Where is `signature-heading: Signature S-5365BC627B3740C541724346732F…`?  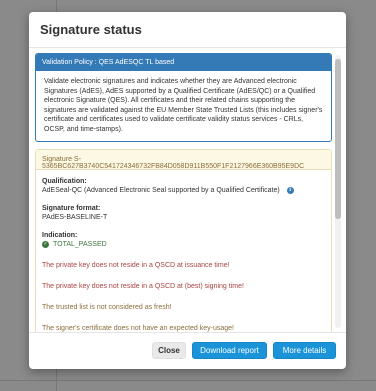 signature-heading: Signature S-5365BC627B3740C541724346732F… is located at coordinates (183, 160).